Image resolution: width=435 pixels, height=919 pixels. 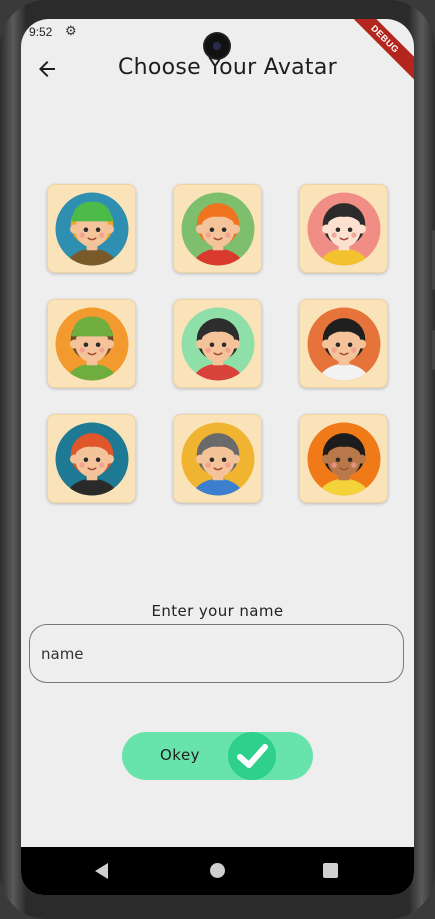 I want to click on app-bar: Choose Your Avatar, so click(x=217, y=69).